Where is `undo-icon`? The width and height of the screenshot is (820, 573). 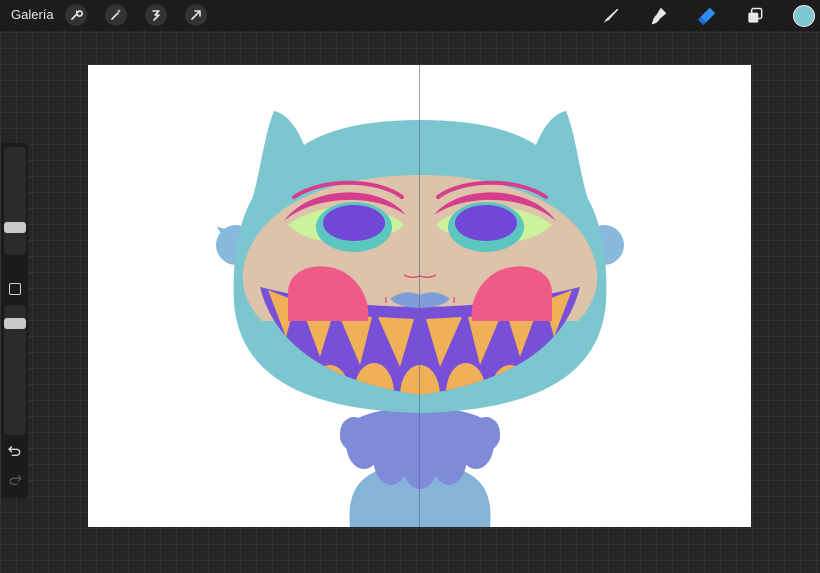 undo-icon is located at coordinates (15, 451).